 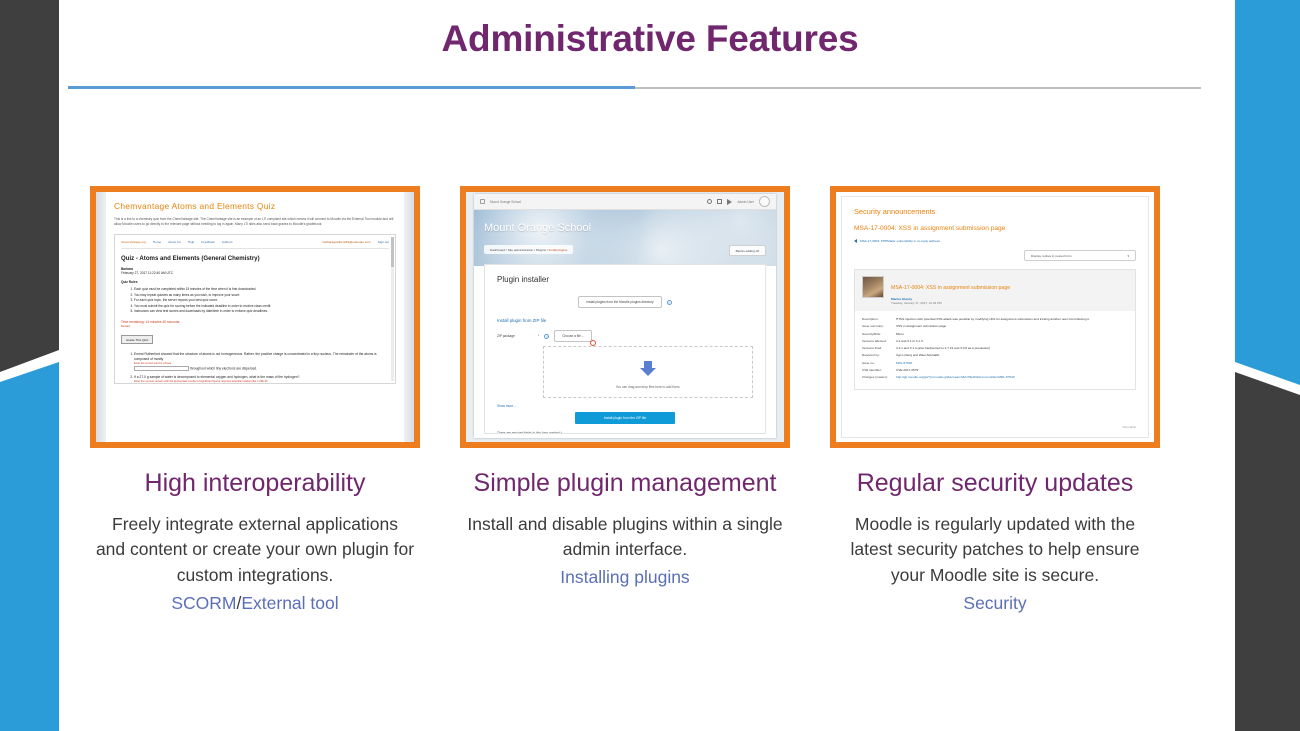 What do you see at coordinates (995, 341) in the screenshot?
I see `table-row: Versions affected: 3.2 and 3.1 to 3.1.3` at bounding box center [995, 341].